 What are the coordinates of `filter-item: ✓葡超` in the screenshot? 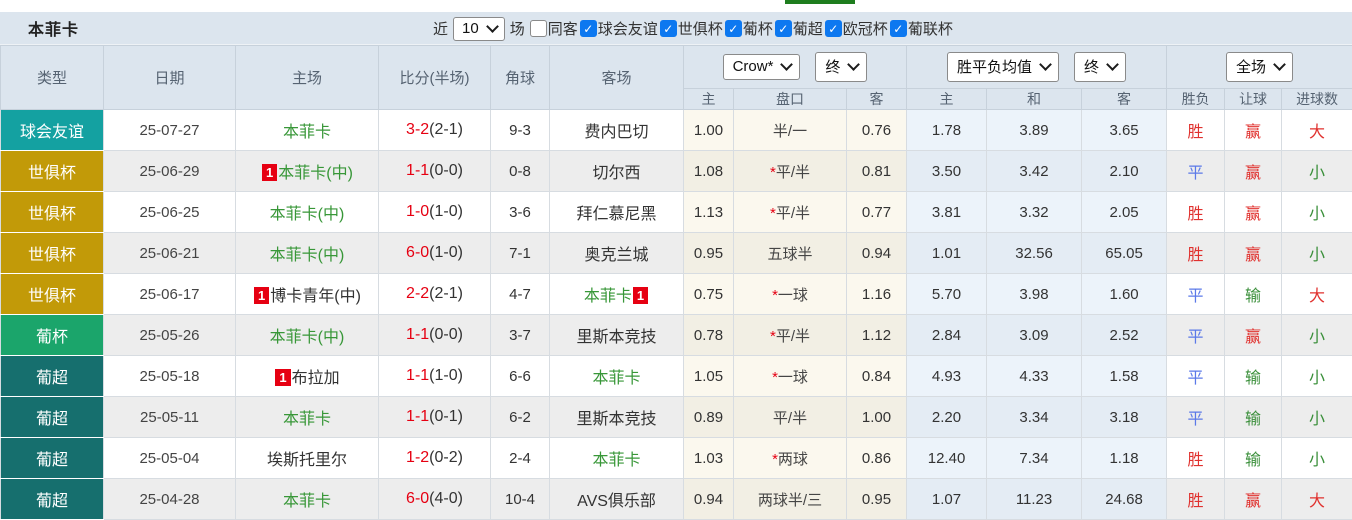 It's located at (799, 28).